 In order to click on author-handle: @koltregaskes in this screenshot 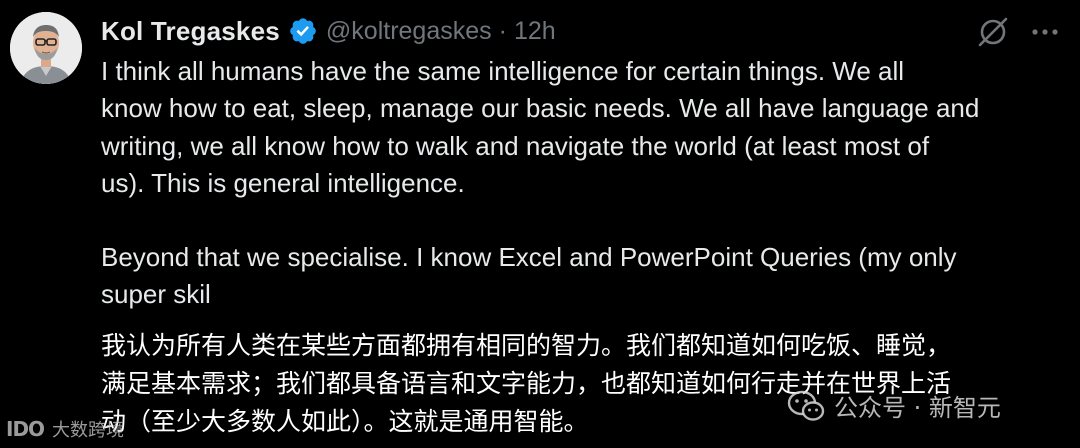, I will do `click(409, 31)`.